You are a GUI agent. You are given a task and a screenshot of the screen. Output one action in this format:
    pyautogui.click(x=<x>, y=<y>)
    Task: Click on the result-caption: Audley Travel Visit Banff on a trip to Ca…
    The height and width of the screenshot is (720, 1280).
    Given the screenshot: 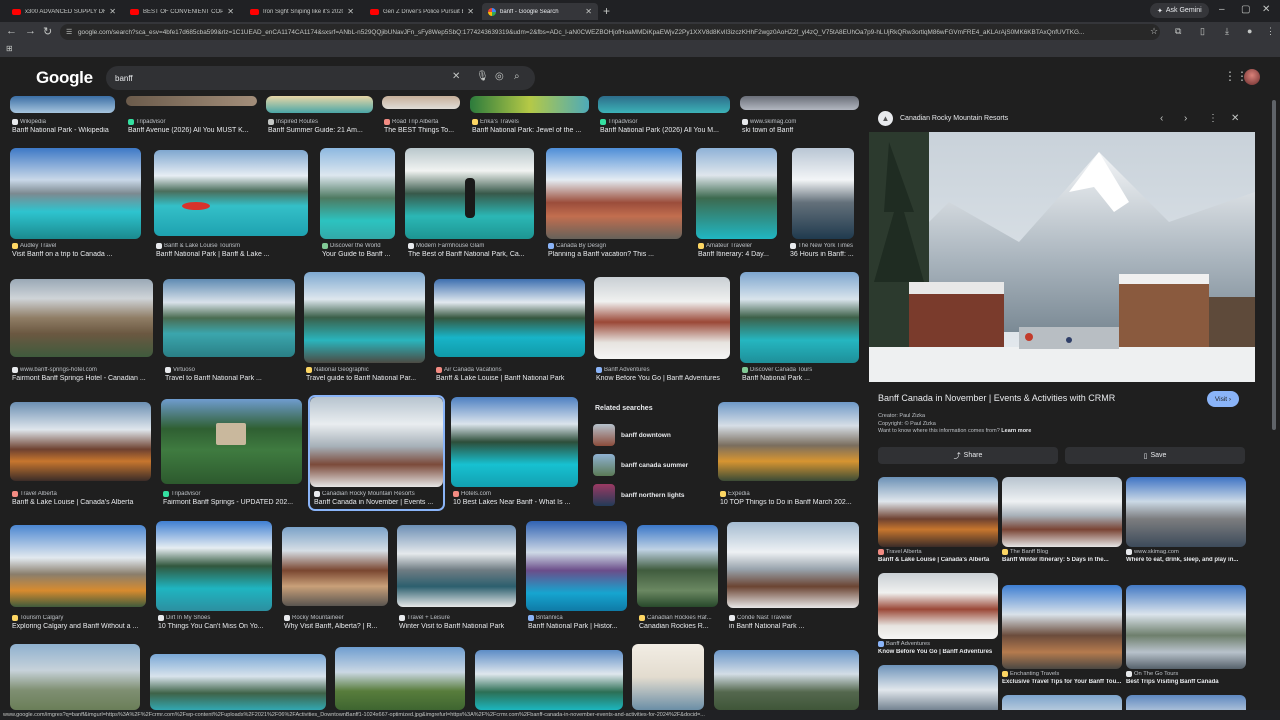 What is the action you would take?
    pyautogui.click(x=78, y=250)
    